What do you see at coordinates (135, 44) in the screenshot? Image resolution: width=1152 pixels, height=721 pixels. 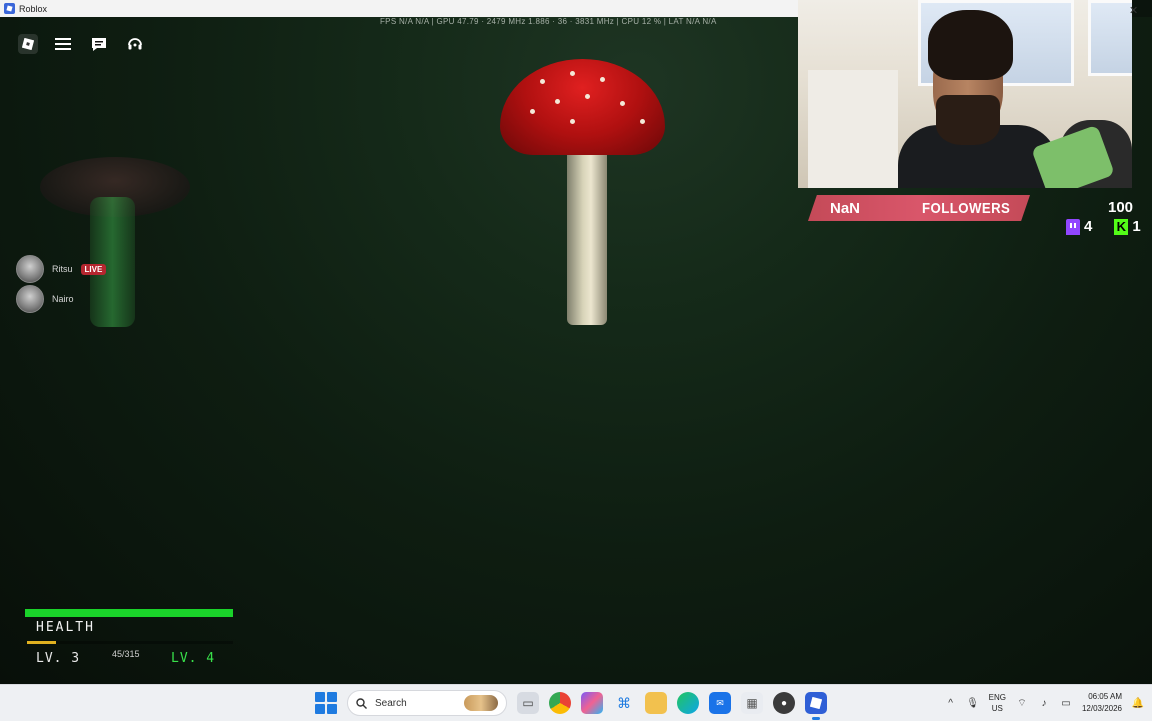 I see `headset-voice-icon` at bounding box center [135, 44].